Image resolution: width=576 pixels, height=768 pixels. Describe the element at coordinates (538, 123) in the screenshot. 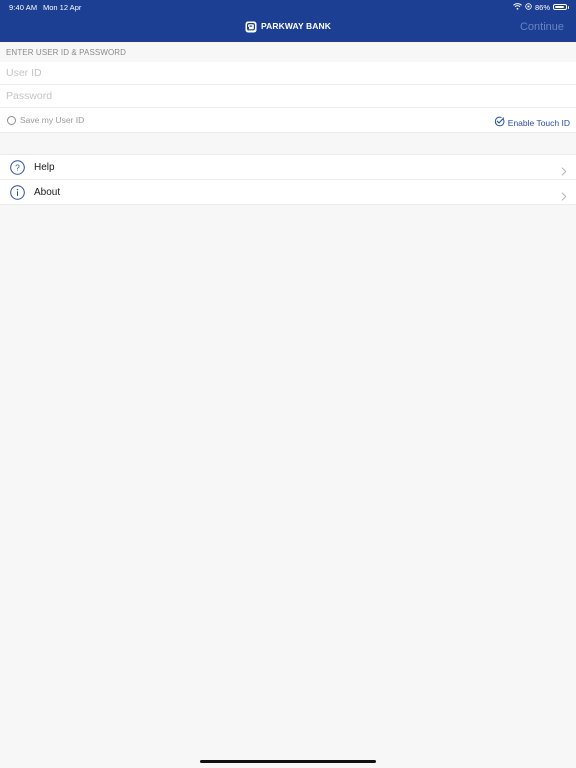

I see `enable-touch-id-label: Enable Touch ID` at that location.